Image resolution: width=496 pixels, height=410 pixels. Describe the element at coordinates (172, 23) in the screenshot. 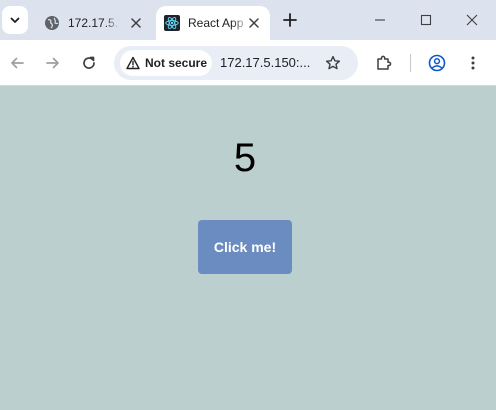

I see `react-logo-icon` at that location.